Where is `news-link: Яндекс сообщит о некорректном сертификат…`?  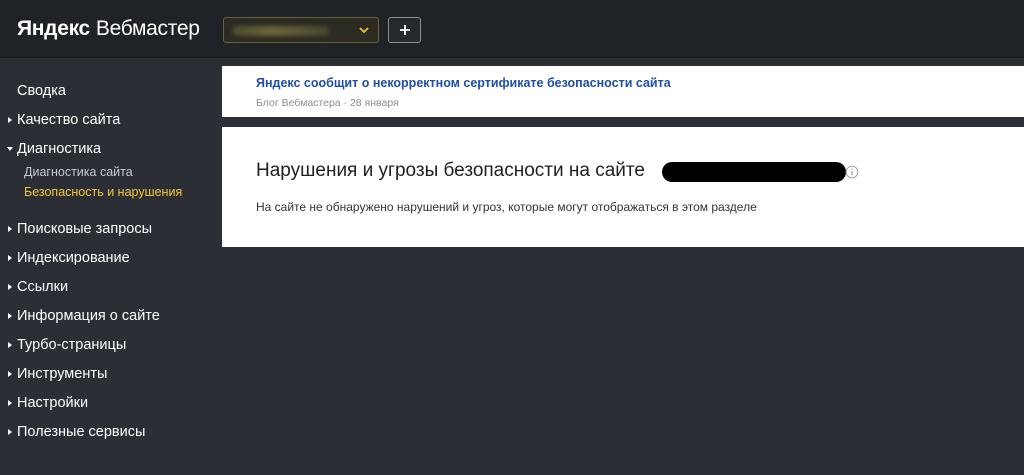 news-link: Яндекс сообщит о некорректном сертификат… is located at coordinates (463, 83).